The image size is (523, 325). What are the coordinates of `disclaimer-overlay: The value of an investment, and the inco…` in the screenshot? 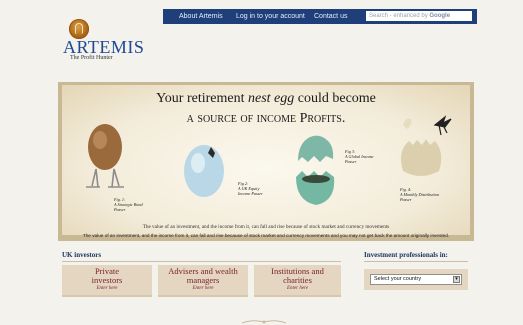 It's located at (266, 235).